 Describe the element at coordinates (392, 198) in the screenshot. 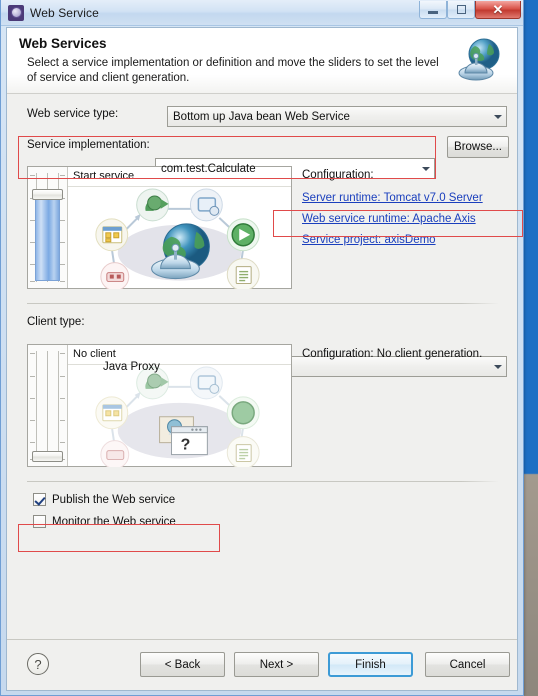

I see `server-runtime-link: Server runtime: Tomcat v7.0 Server` at that location.